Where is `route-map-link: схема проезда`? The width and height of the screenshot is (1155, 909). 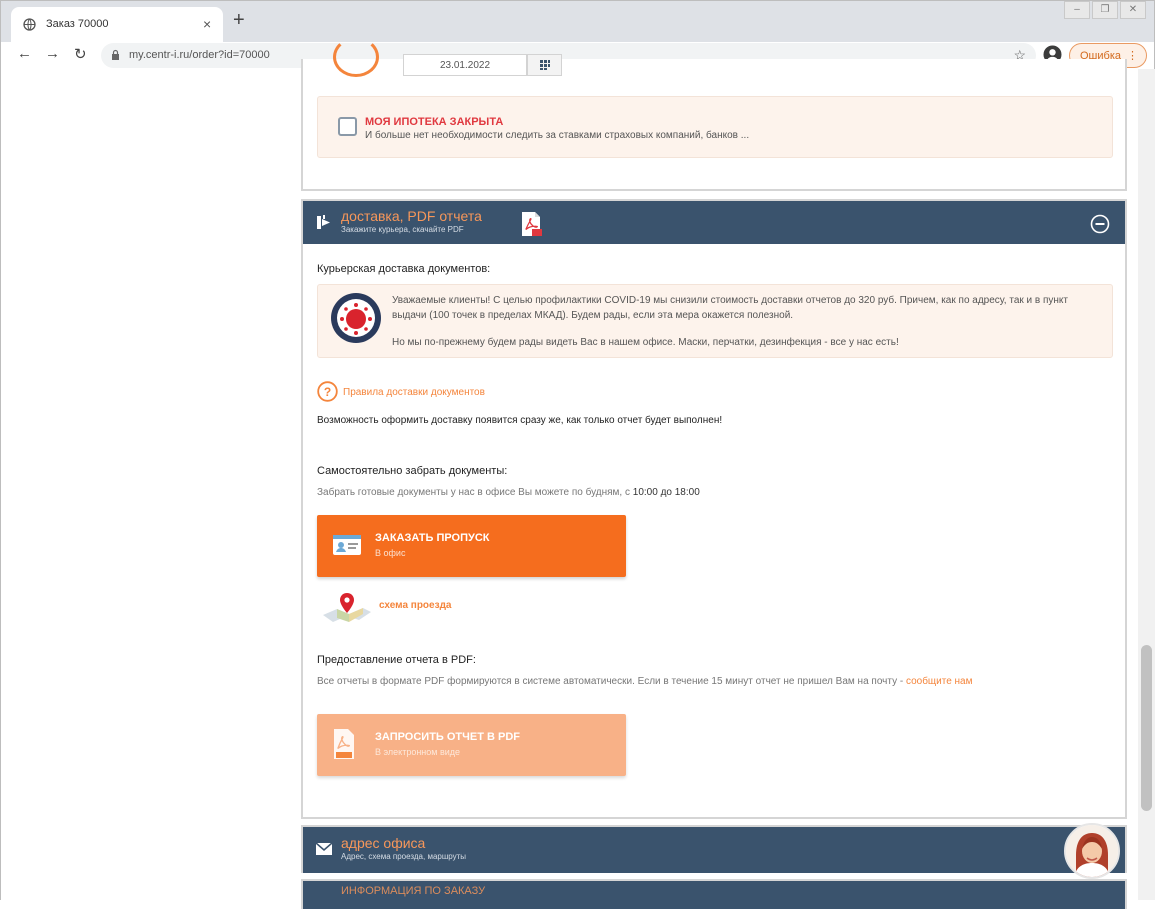 route-map-link: схема проезда is located at coordinates (415, 605).